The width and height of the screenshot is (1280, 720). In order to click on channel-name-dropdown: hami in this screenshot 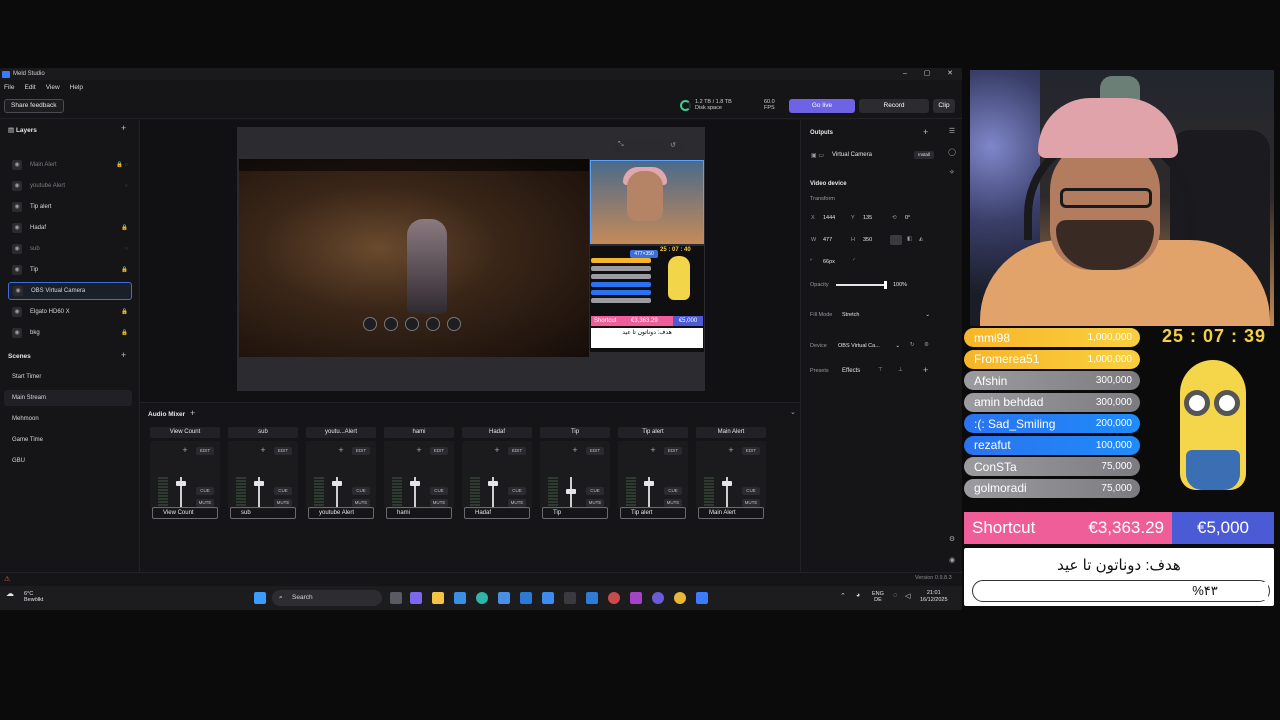, I will do `click(419, 432)`.